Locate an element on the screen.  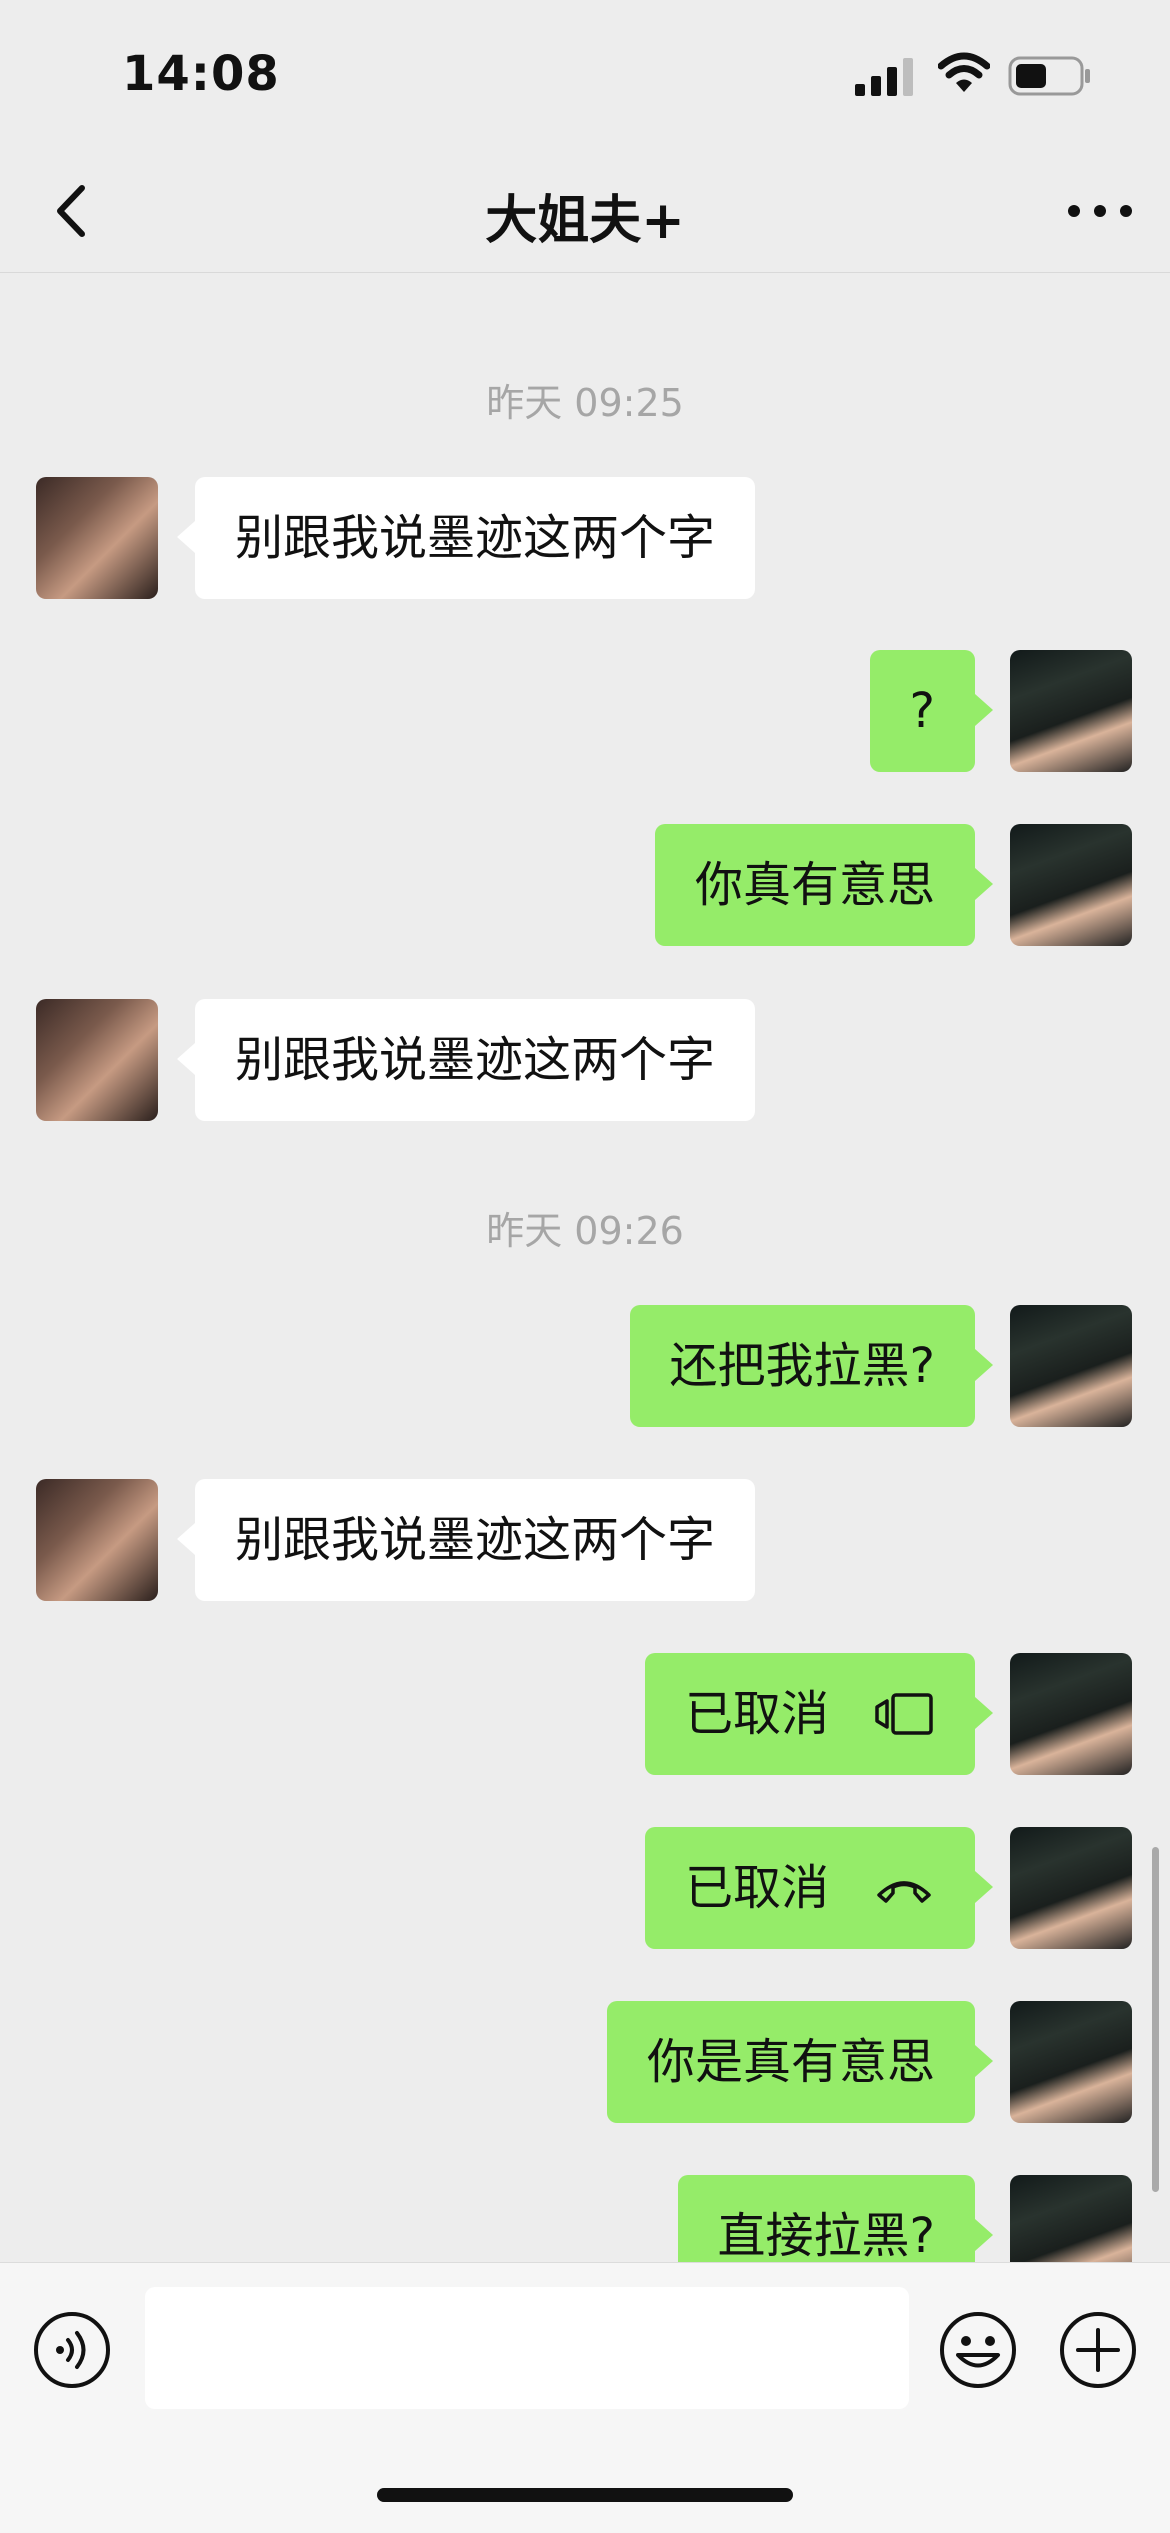
home-indicator is located at coordinates (585, 2495).